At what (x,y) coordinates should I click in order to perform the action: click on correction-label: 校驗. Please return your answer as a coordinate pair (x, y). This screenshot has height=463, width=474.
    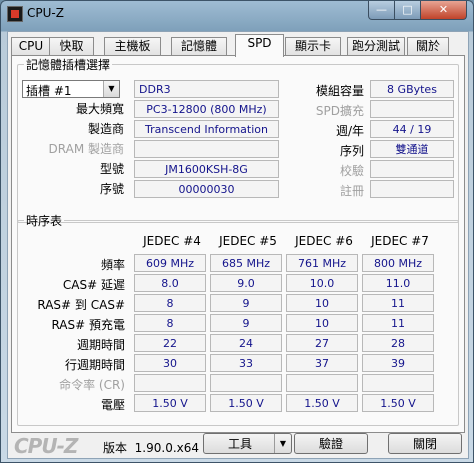
    Looking at the image, I should click on (351, 171).